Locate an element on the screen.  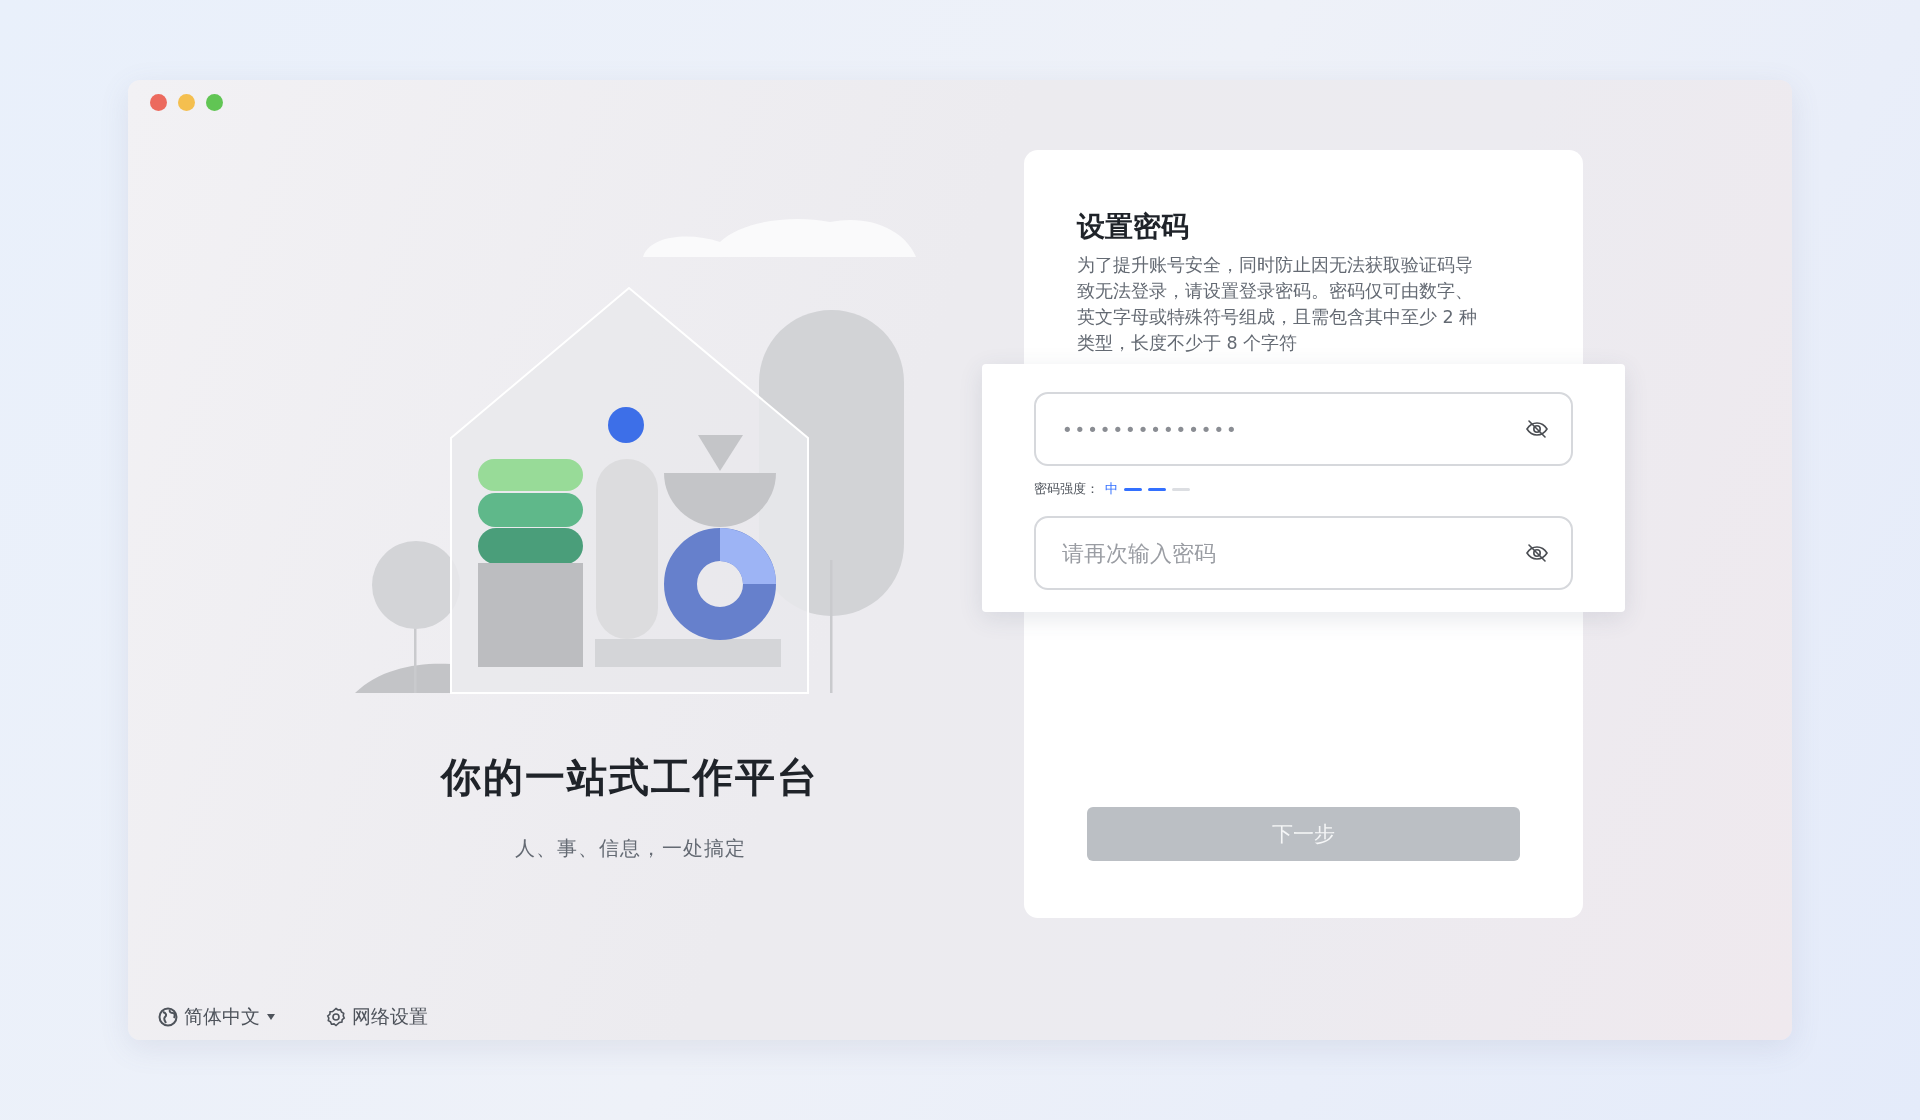
strength-value: 中 is located at coordinates (1111, 489).